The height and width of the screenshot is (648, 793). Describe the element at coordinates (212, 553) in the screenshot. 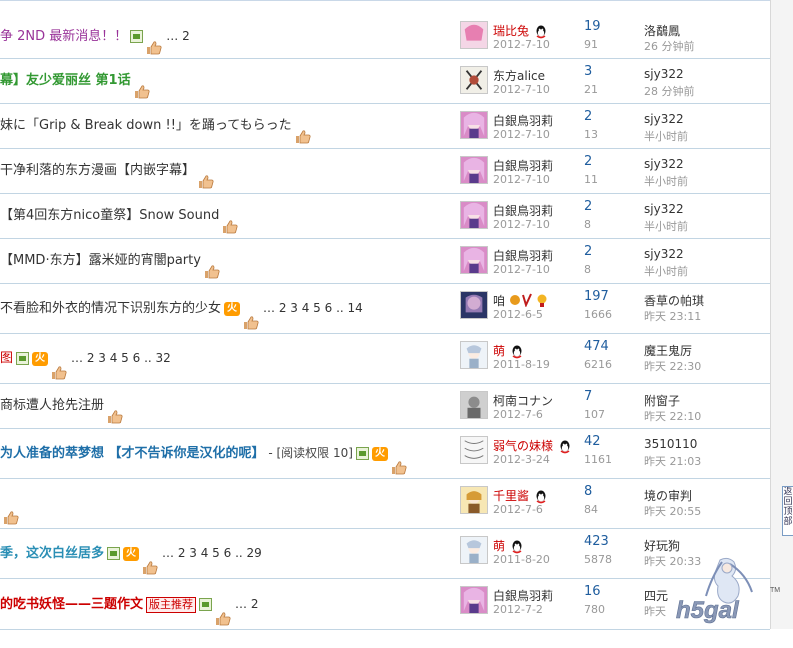

I see `thread-pages: … 2 3 4 5 6 .. 29` at that location.